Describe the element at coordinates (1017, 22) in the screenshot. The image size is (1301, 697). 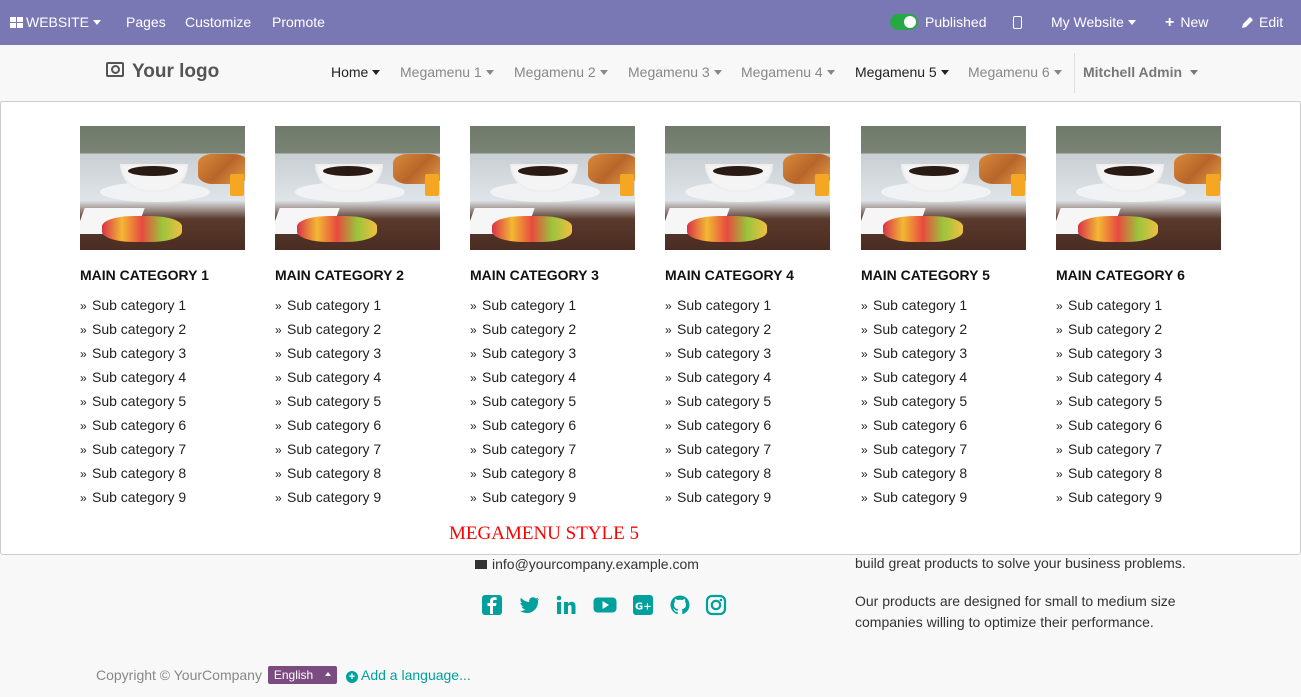
I see `mobile-preview-button` at that location.